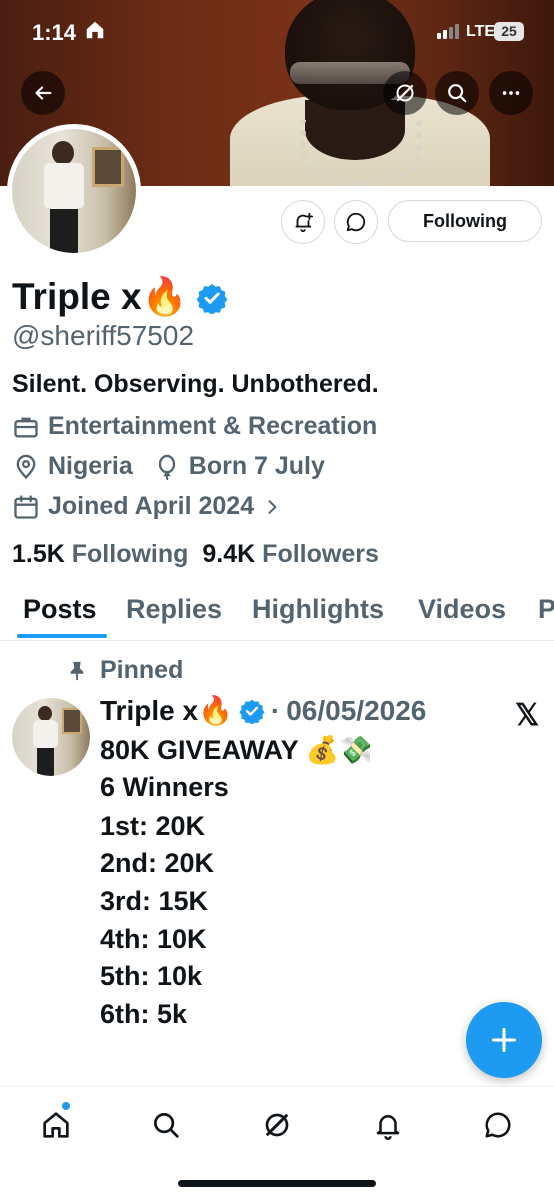 Image resolution: width=554 pixels, height=1201 pixels. I want to click on profile-category: Entertainment & Recreation, so click(194, 426).